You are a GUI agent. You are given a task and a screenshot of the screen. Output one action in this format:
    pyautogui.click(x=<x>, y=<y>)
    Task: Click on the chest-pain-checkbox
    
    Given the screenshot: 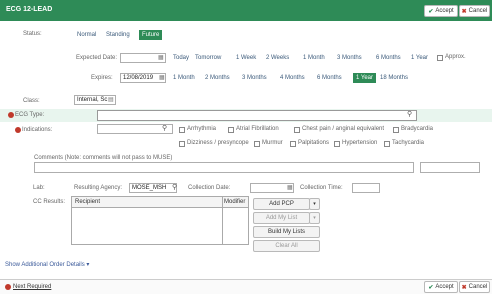 What is the action you would take?
    pyautogui.click(x=297, y=130)
    